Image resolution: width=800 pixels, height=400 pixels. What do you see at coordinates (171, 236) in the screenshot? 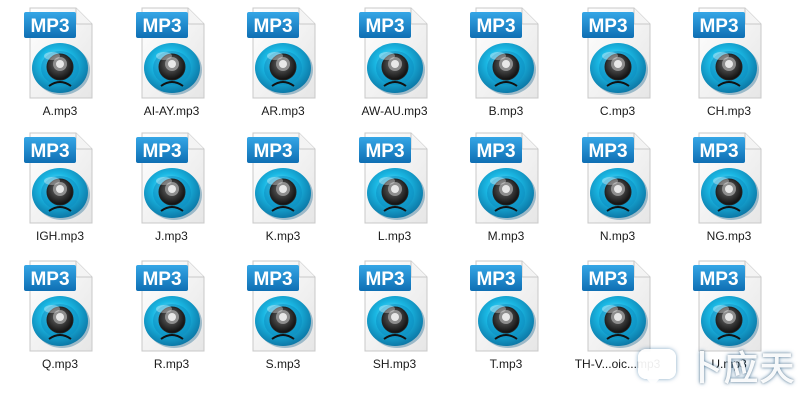
I see `file-name-label: J.mp3` at bounding box center [171, 236].